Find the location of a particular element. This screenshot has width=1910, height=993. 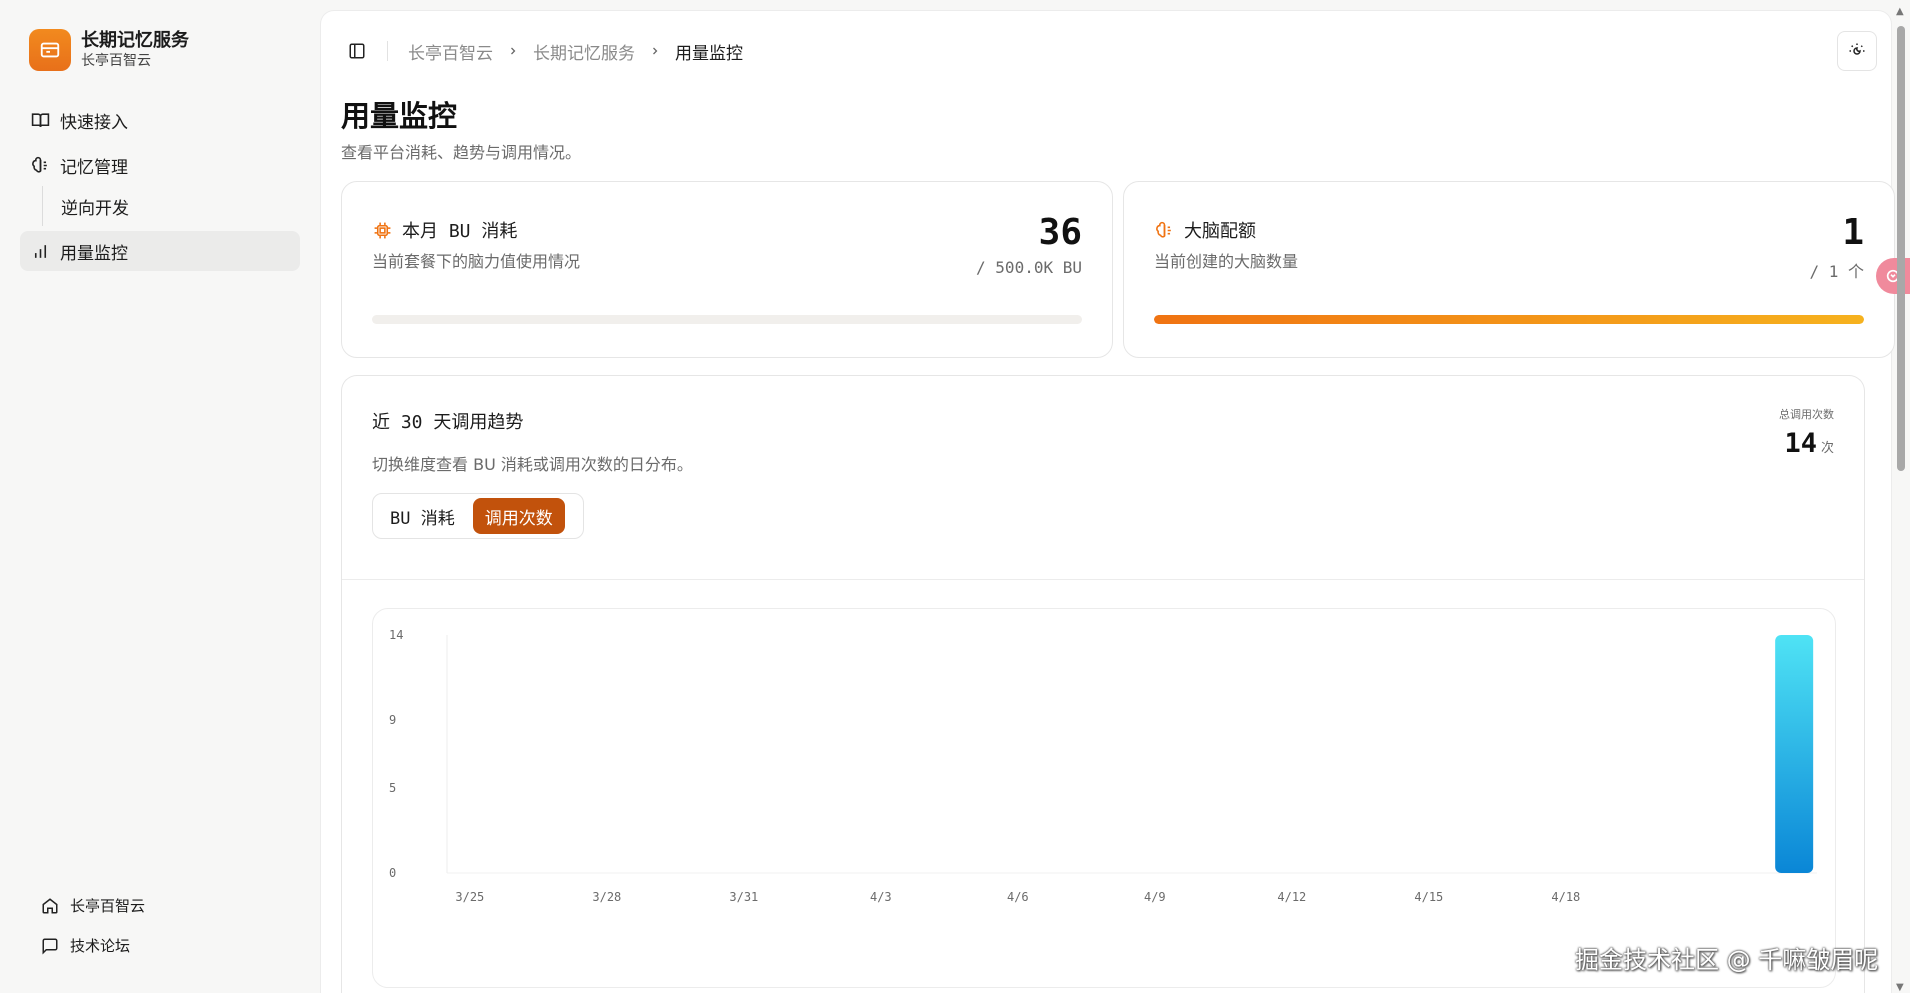

scroll-up-icon: ▲ is located at coordinates (1900, 11).